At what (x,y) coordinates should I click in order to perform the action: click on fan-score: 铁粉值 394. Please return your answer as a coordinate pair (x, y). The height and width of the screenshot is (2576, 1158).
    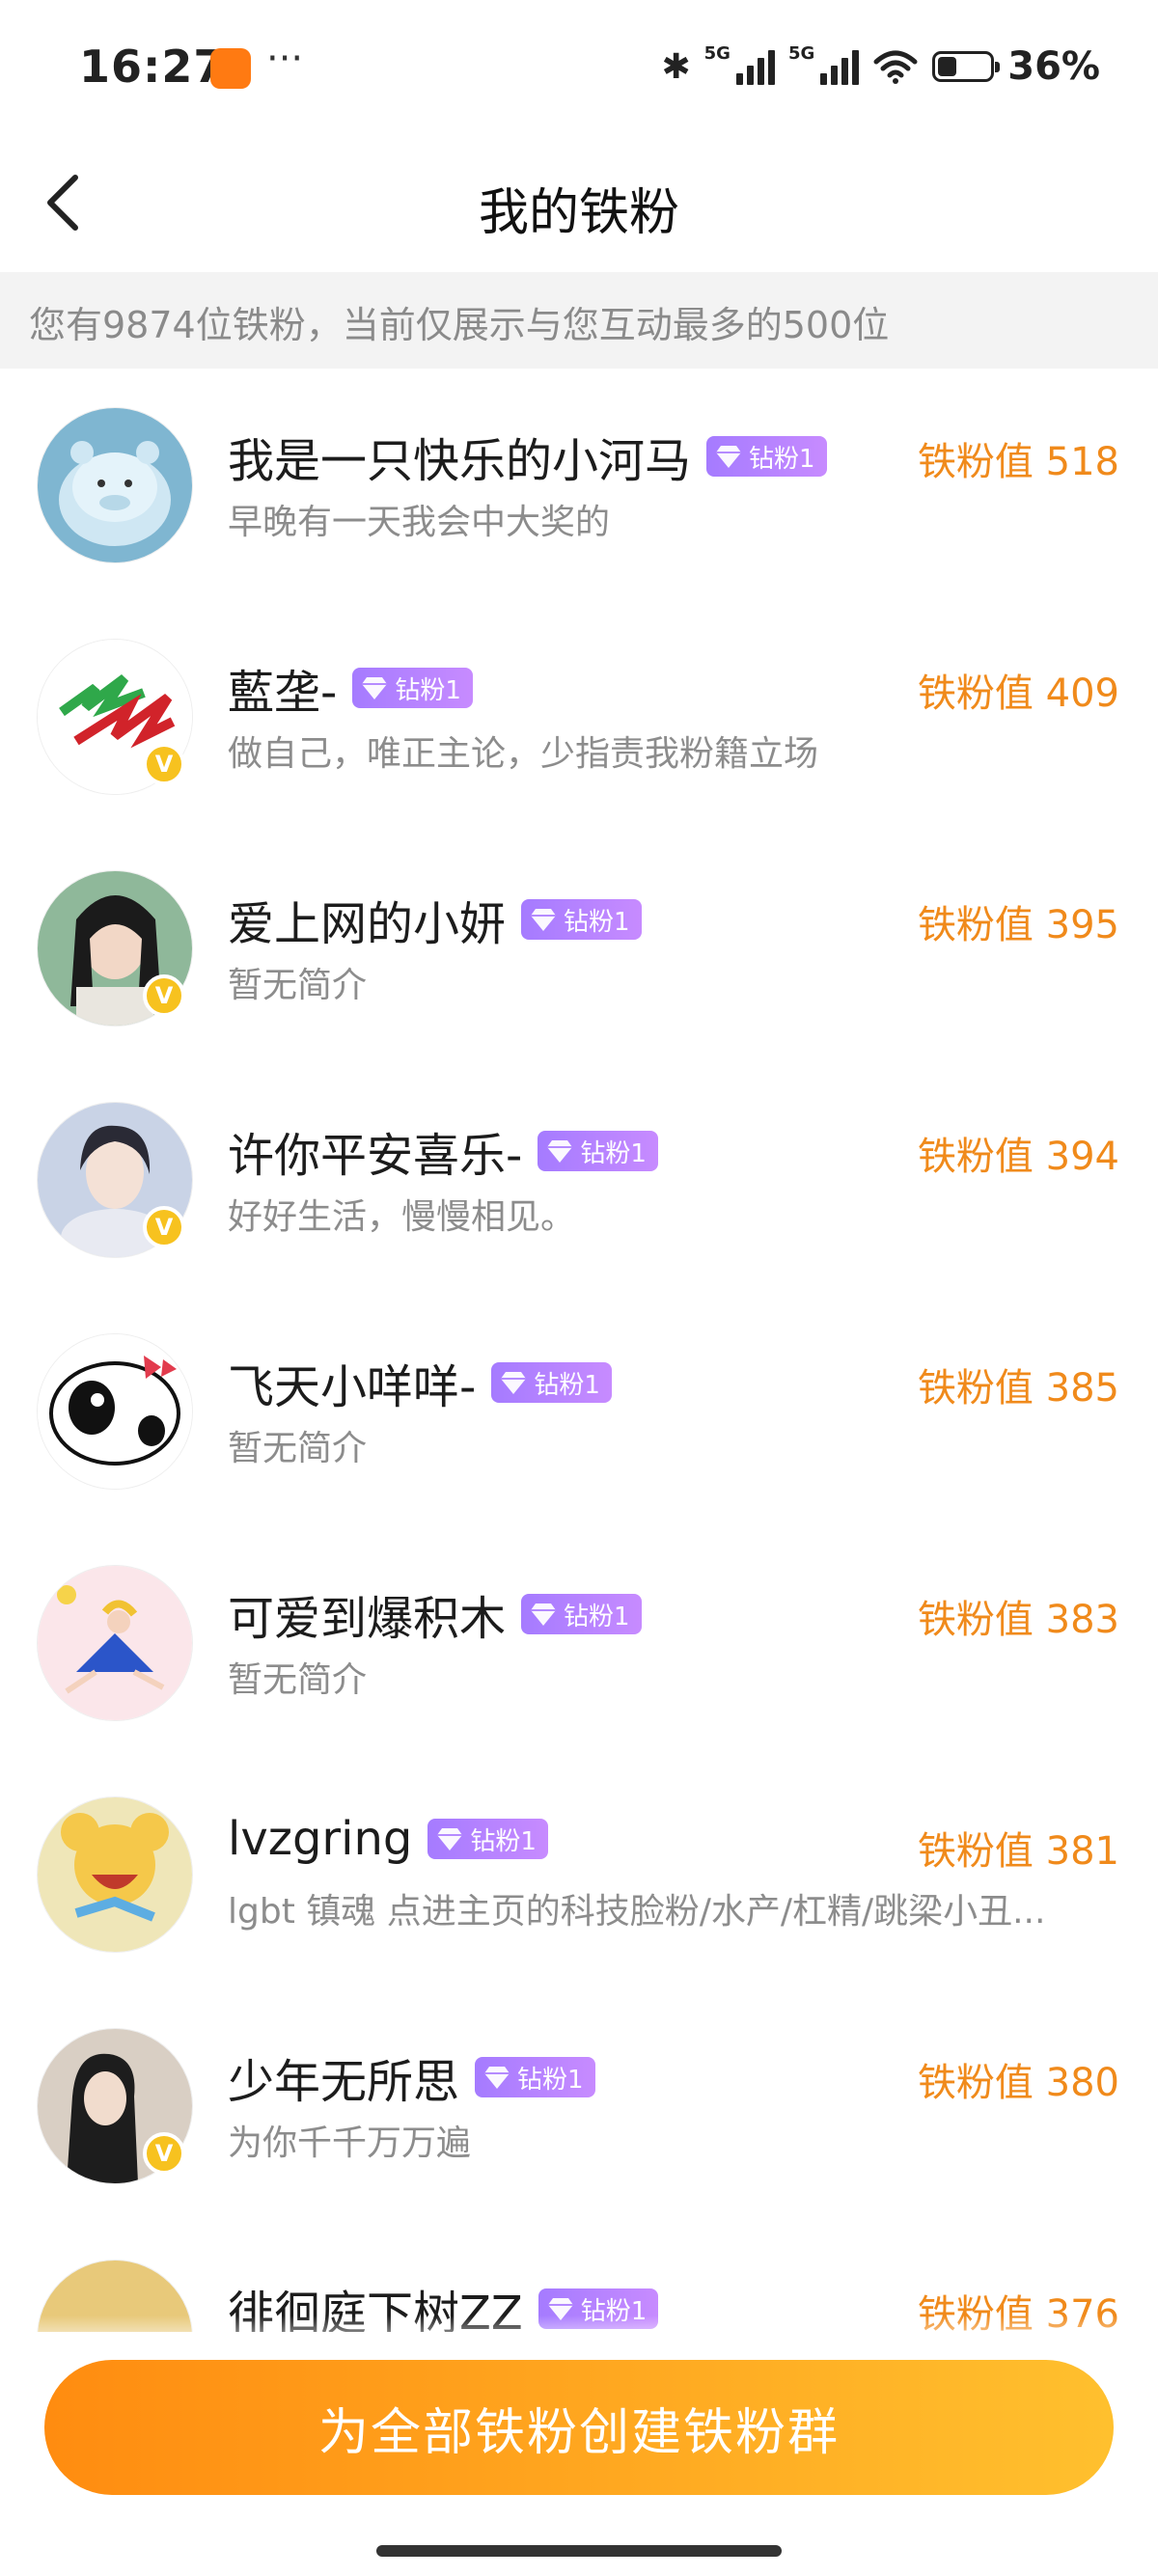
    Looking at the image, I should click on (1018, 1157).